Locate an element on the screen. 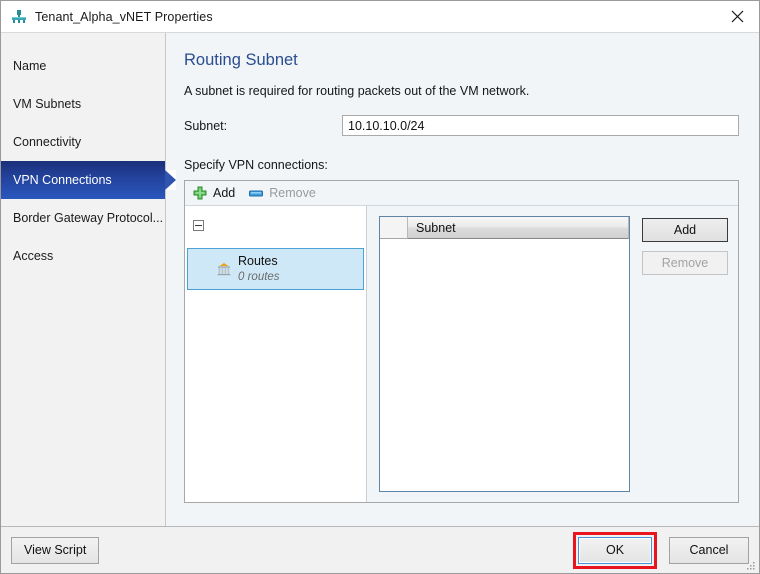 Image resolution: width=760 pixels, height=574 pixels. subnet-grid-header: Subnet is located at coordinates (504, 228).